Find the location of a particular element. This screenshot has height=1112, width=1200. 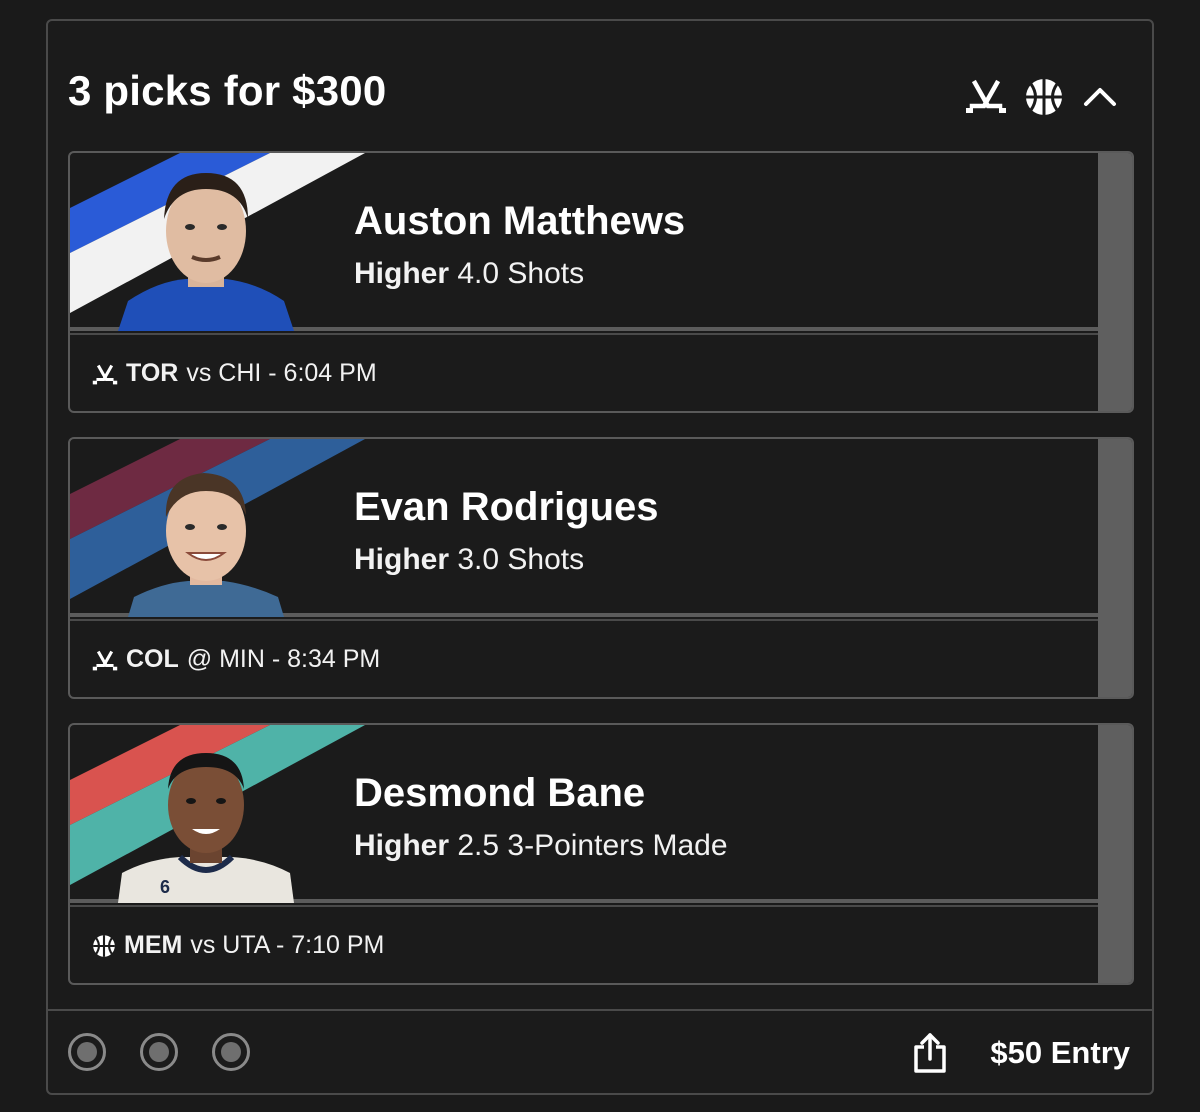

pick-footer: COL @ MIN - 8:34 PM is located at coordinates (584, 658).